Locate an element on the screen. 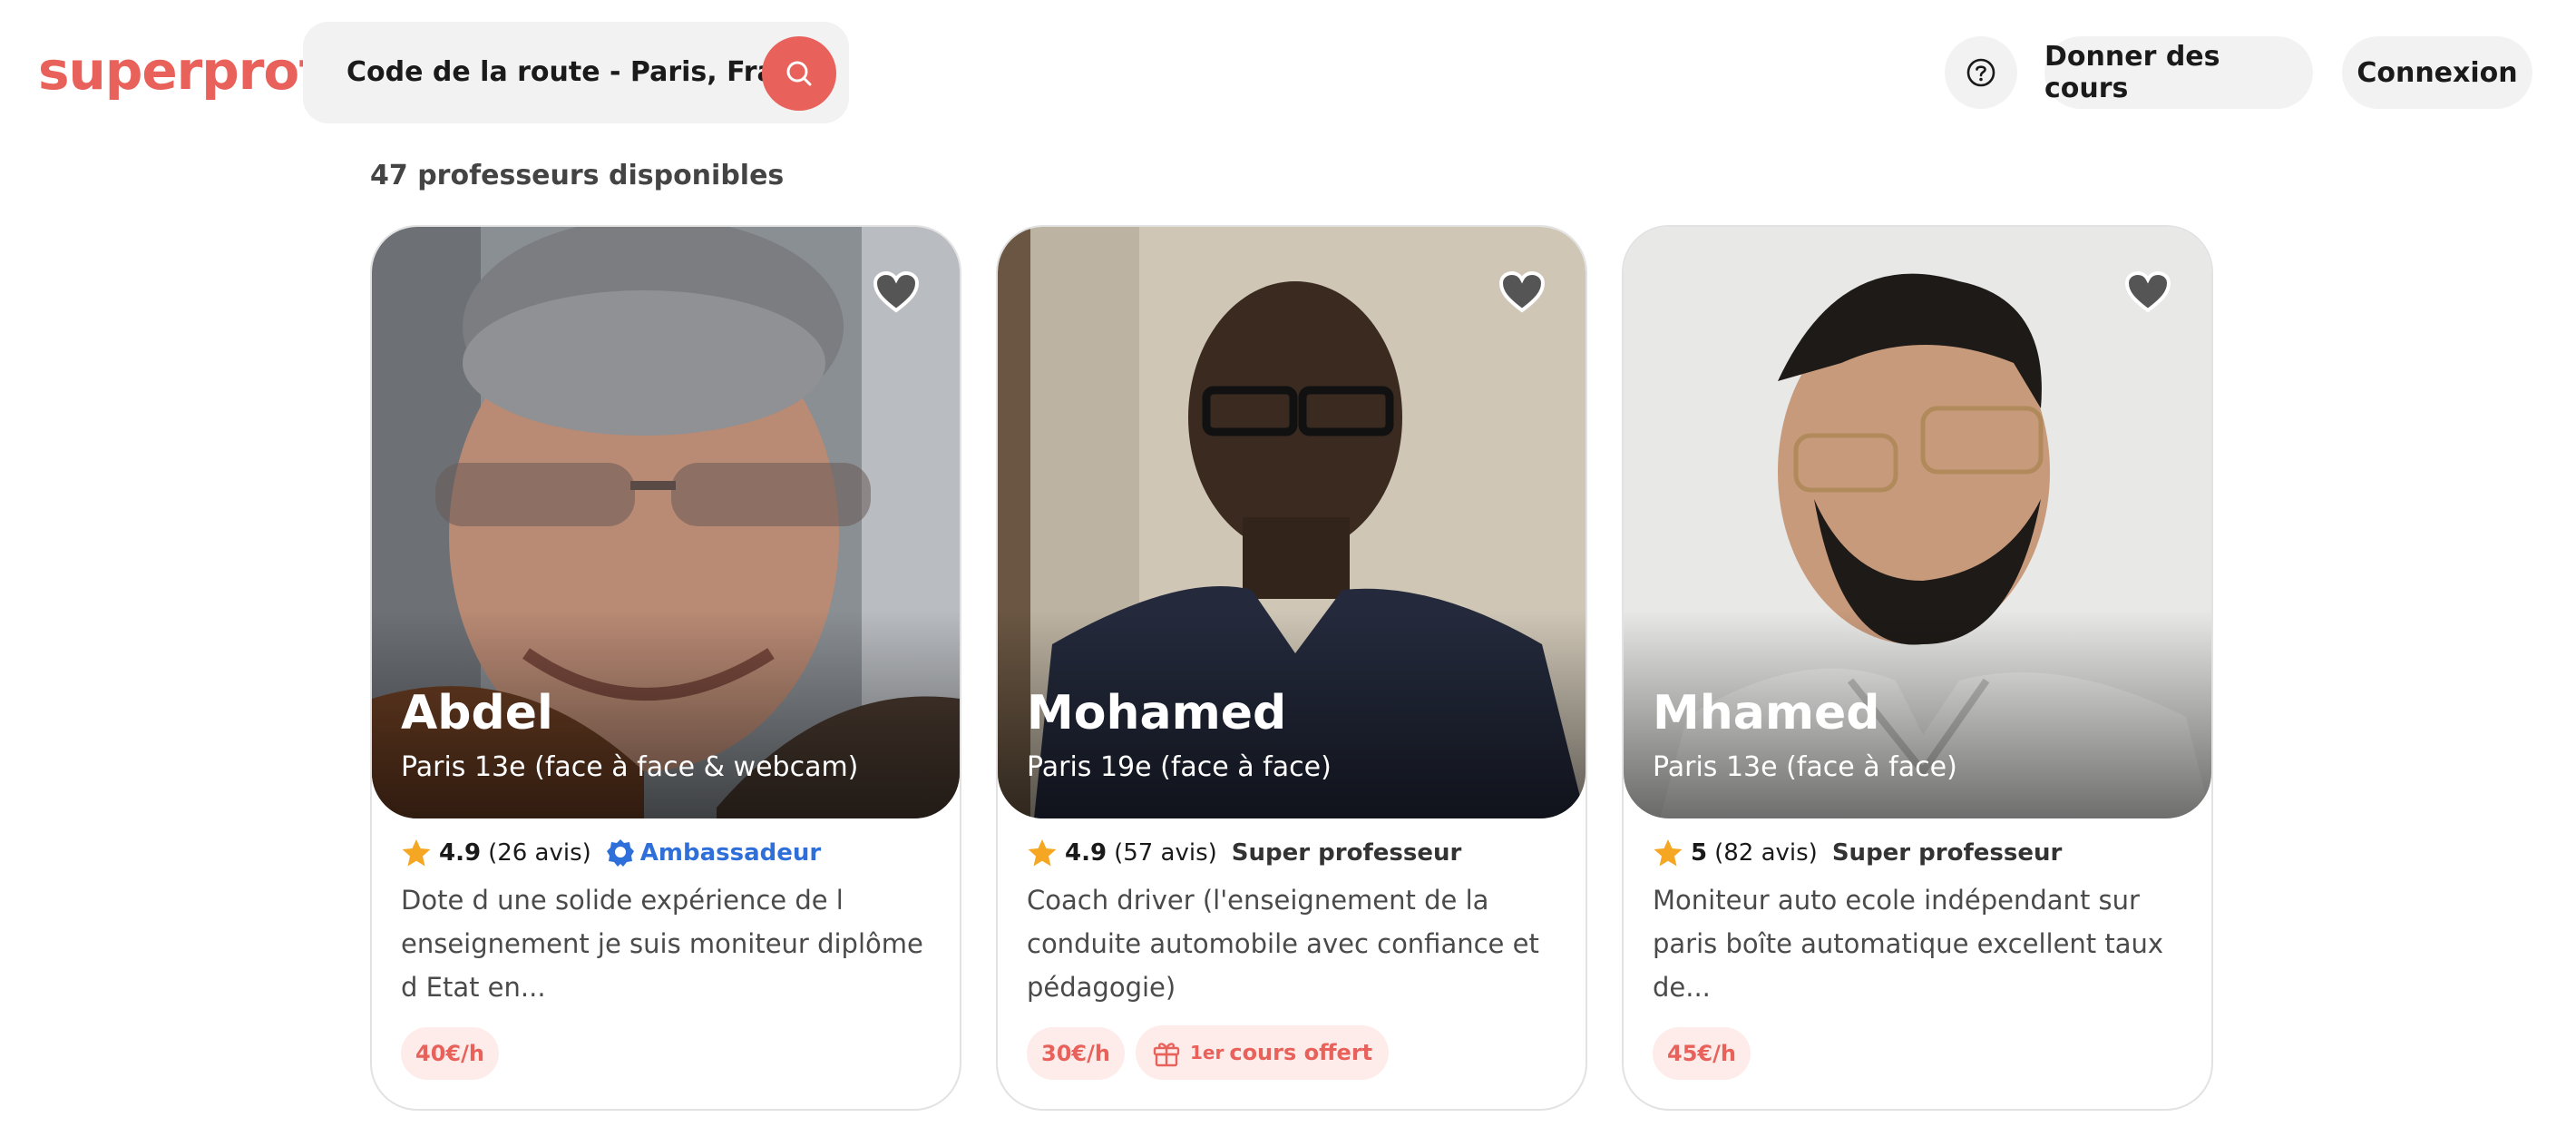  results-count: 47 professeurs disponibles is located at coordinates (577, 175).